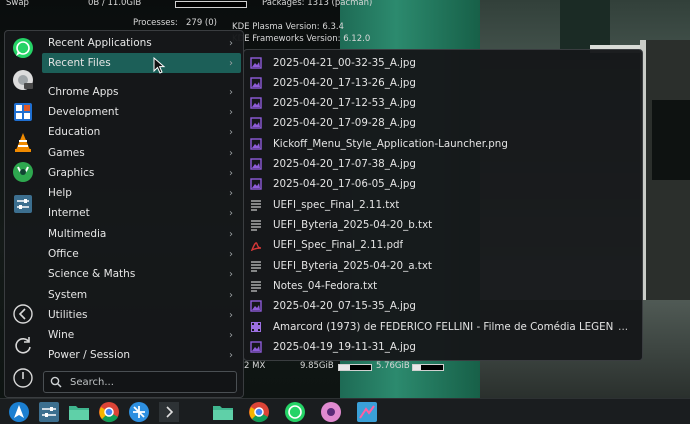  I want to click on category-help: Help ›, so click(141, 193).